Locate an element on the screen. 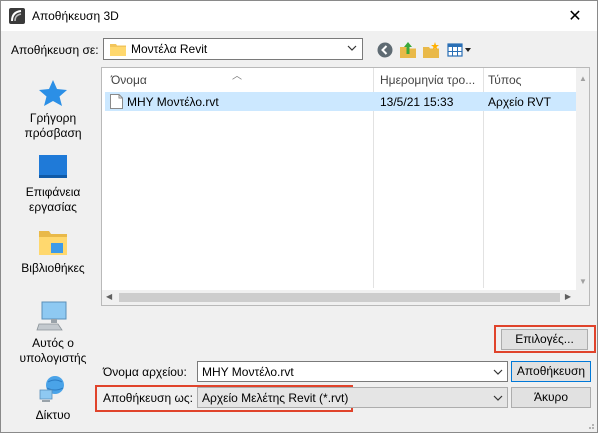 This screenshot has height=433, width=598. save-in-label: Αποθήκευση σε: is located at coordinates (55, 50).